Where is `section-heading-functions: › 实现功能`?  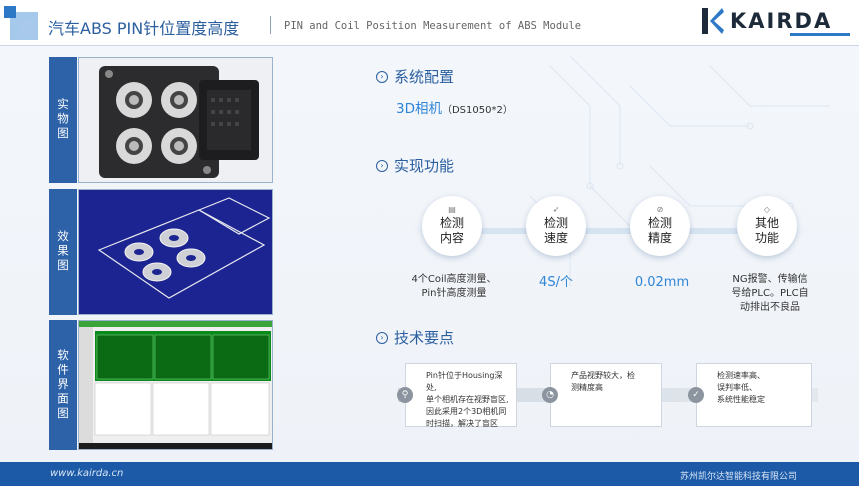
section-heading-functions: › 实现功能 is located at coordinates (415, 165).